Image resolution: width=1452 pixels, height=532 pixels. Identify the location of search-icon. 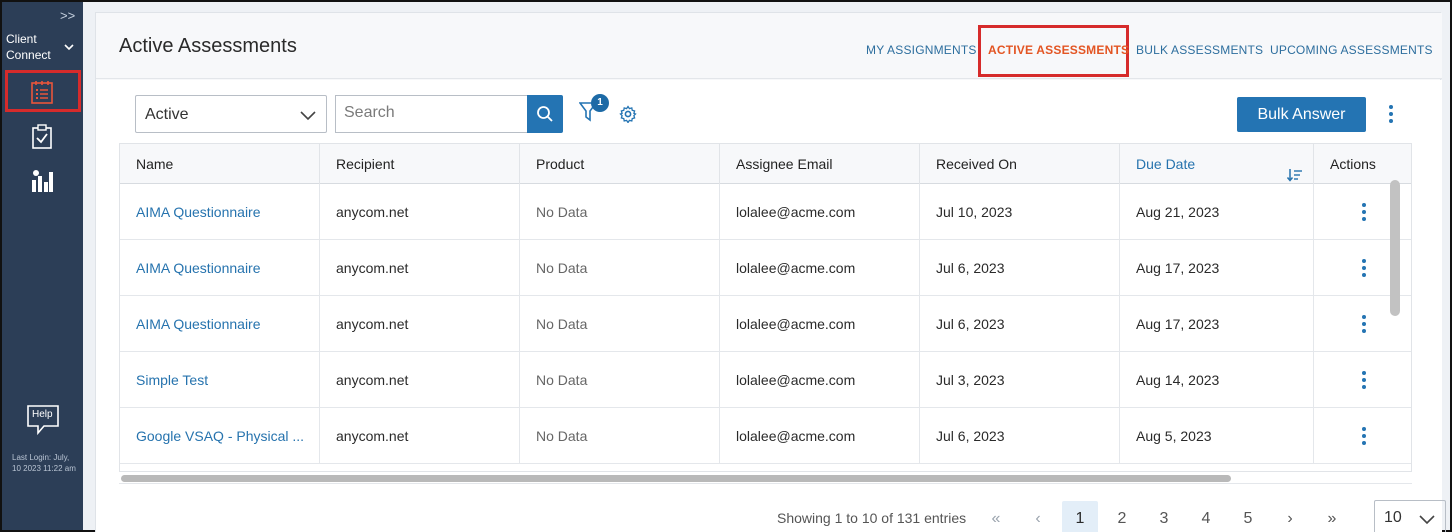
(545, 114).